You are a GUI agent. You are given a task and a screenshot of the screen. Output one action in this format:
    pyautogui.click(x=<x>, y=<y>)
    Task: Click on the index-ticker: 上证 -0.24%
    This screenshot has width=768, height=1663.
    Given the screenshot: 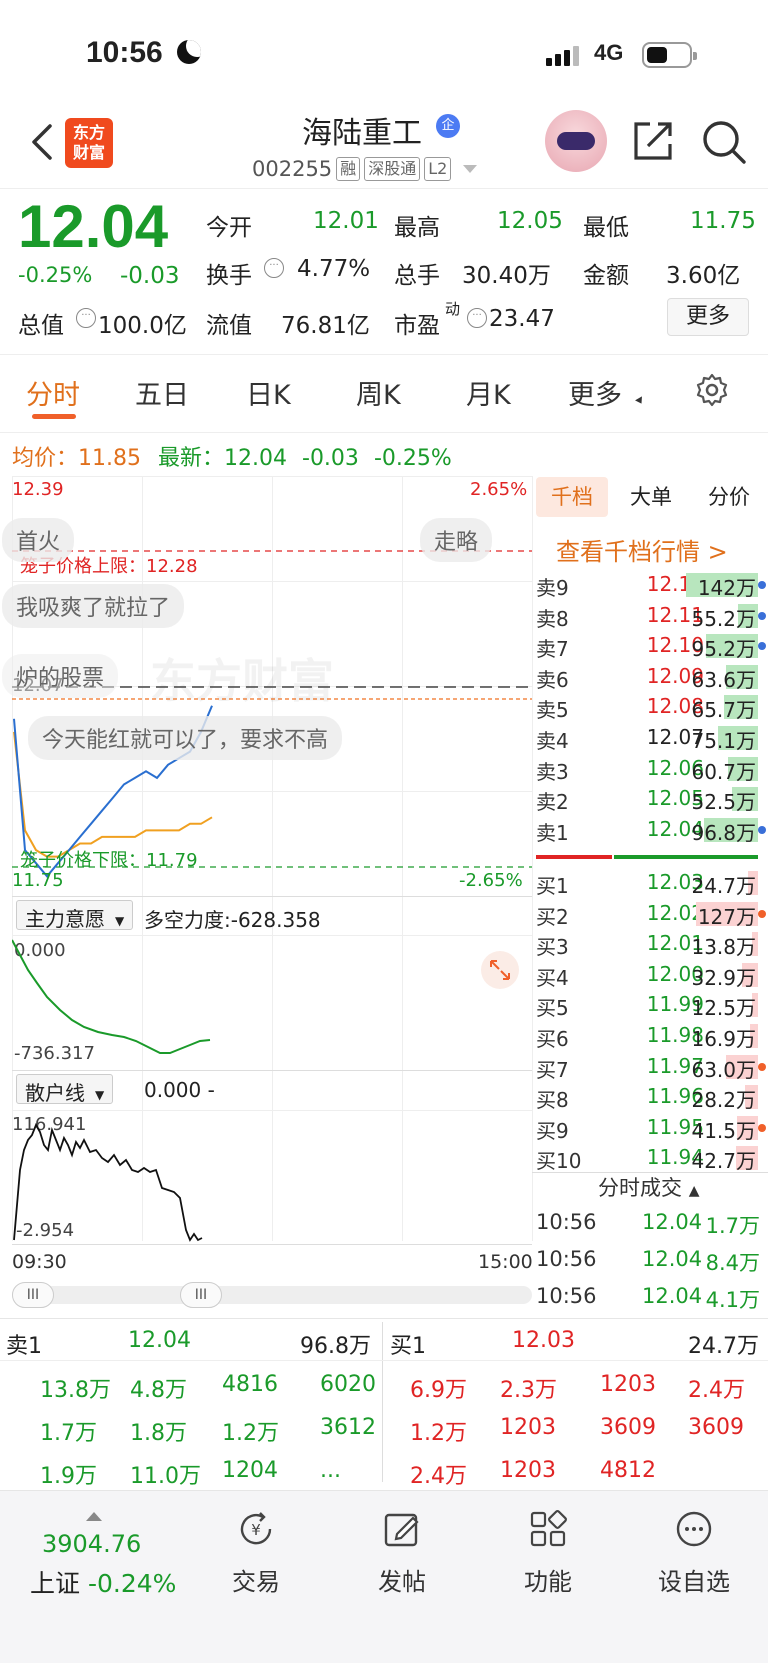 What is the action you would take?
    pyautogui.click(x=103, y=1582)
    